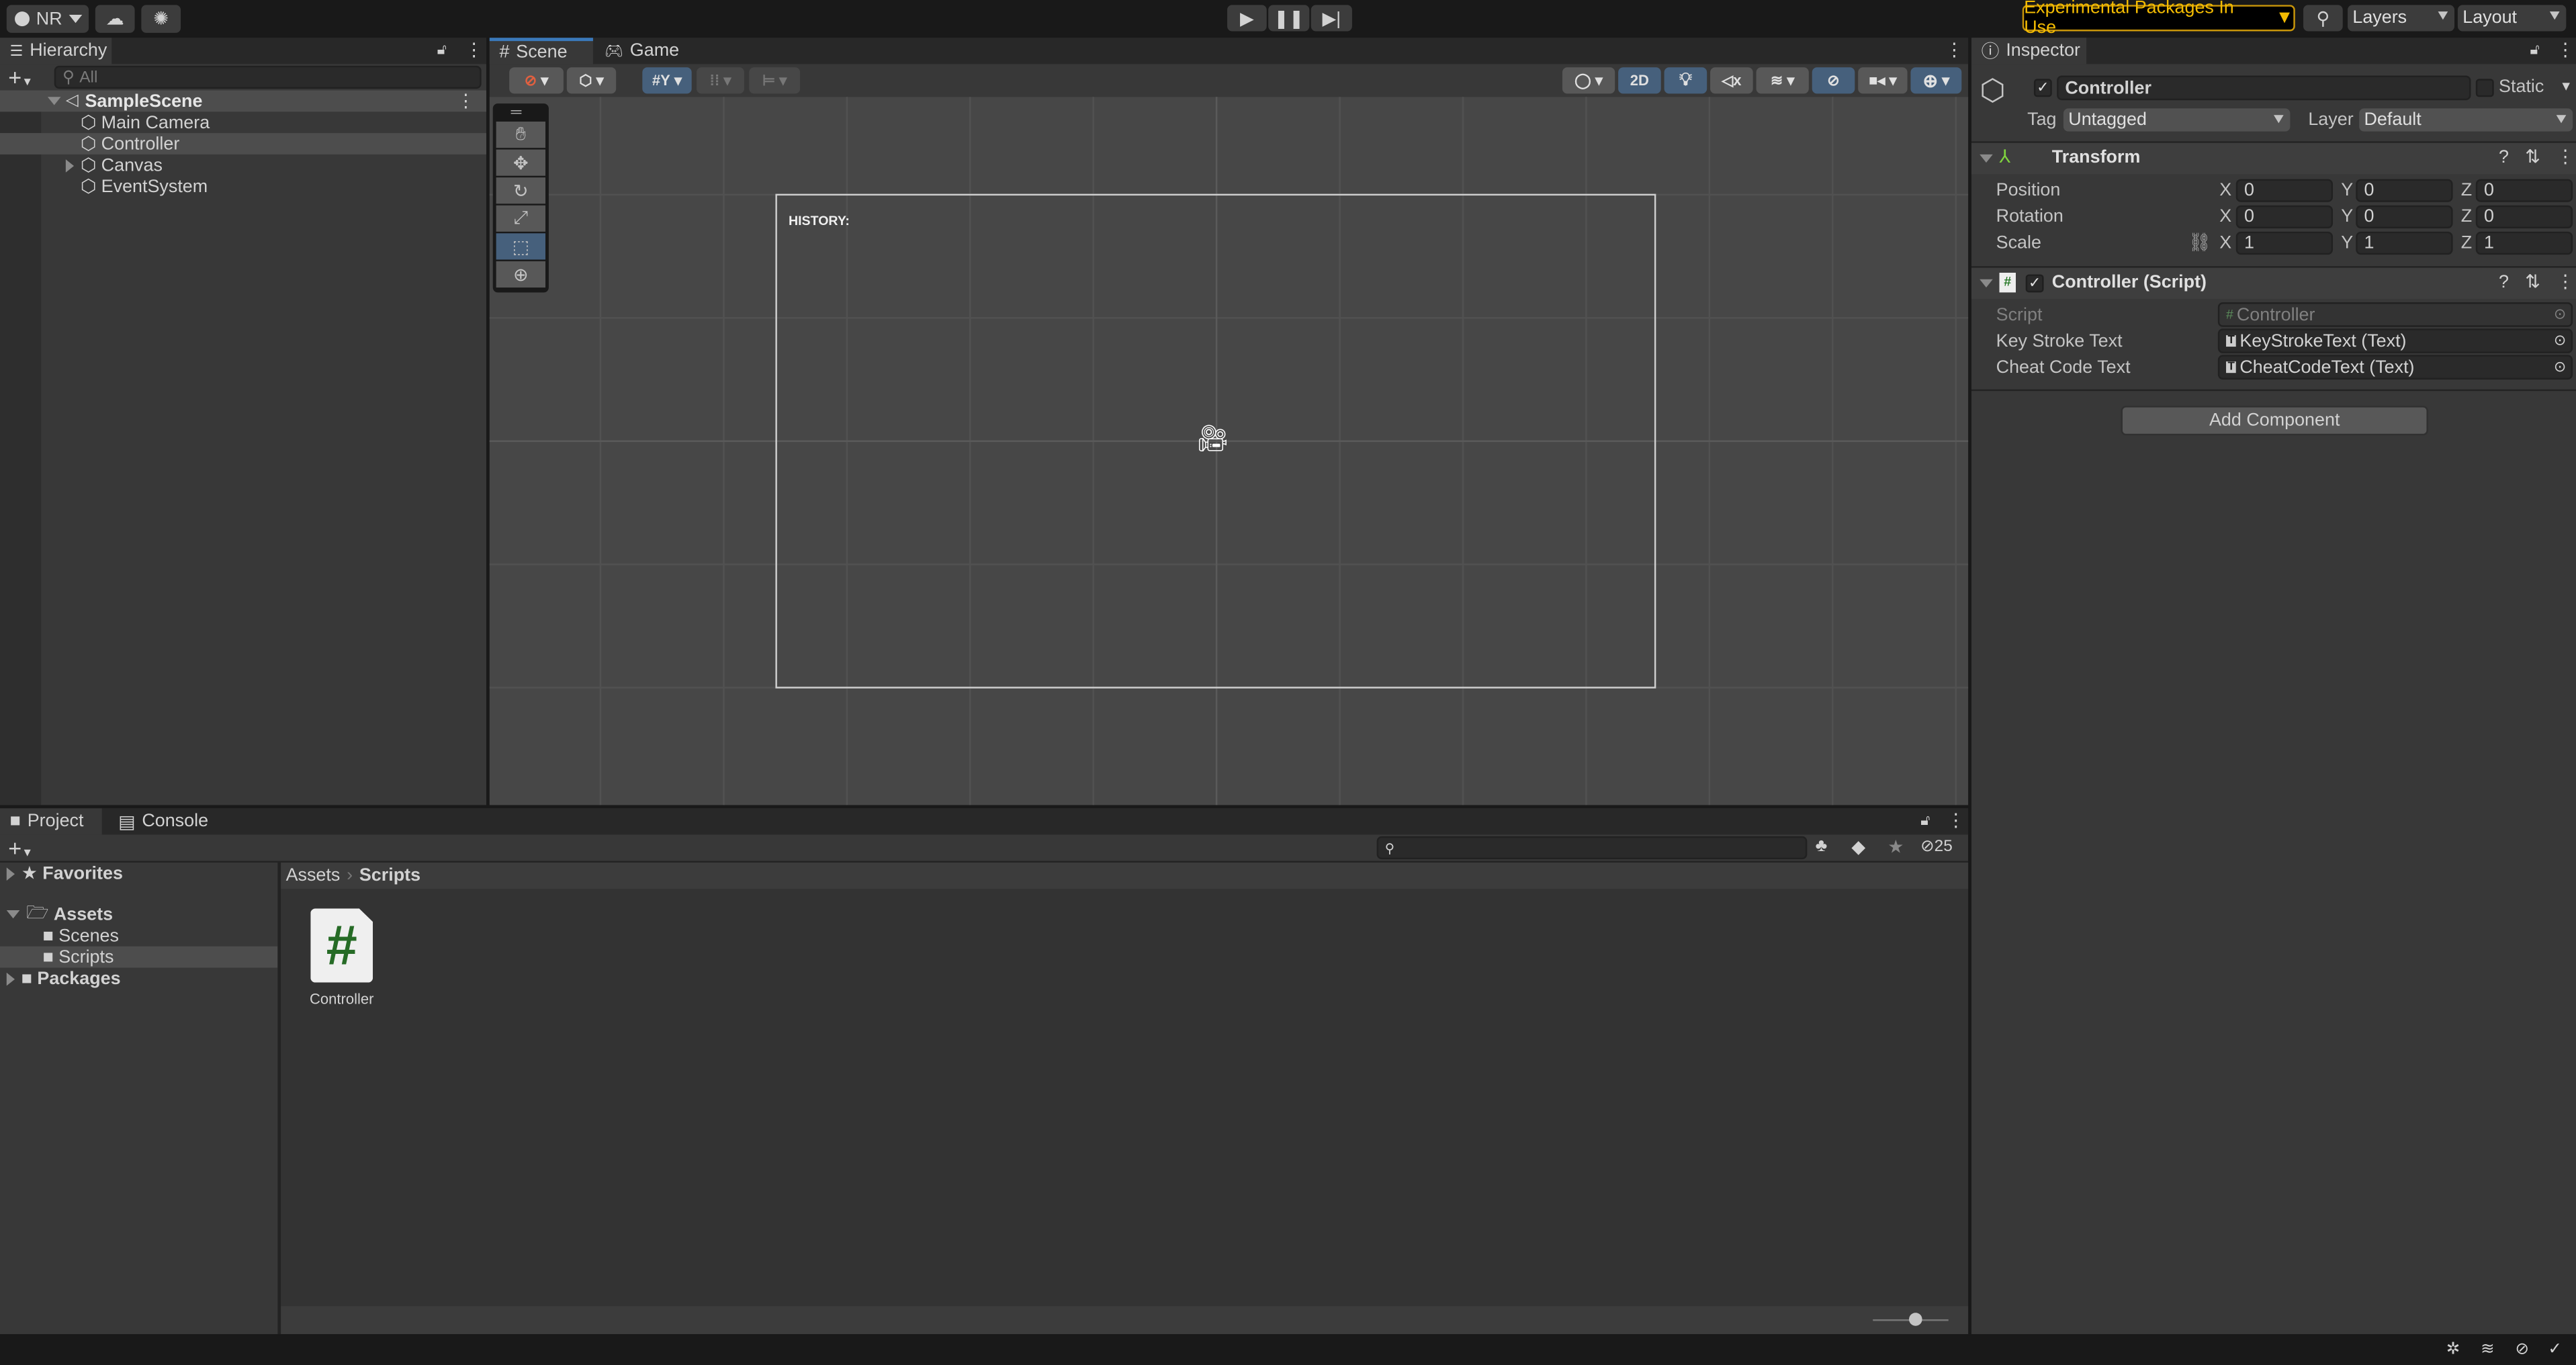  What do you see at coordinates (2405, 217) in the screenshot?
I see `rotation-y-input: 0` at bounding box center [2405, 217].